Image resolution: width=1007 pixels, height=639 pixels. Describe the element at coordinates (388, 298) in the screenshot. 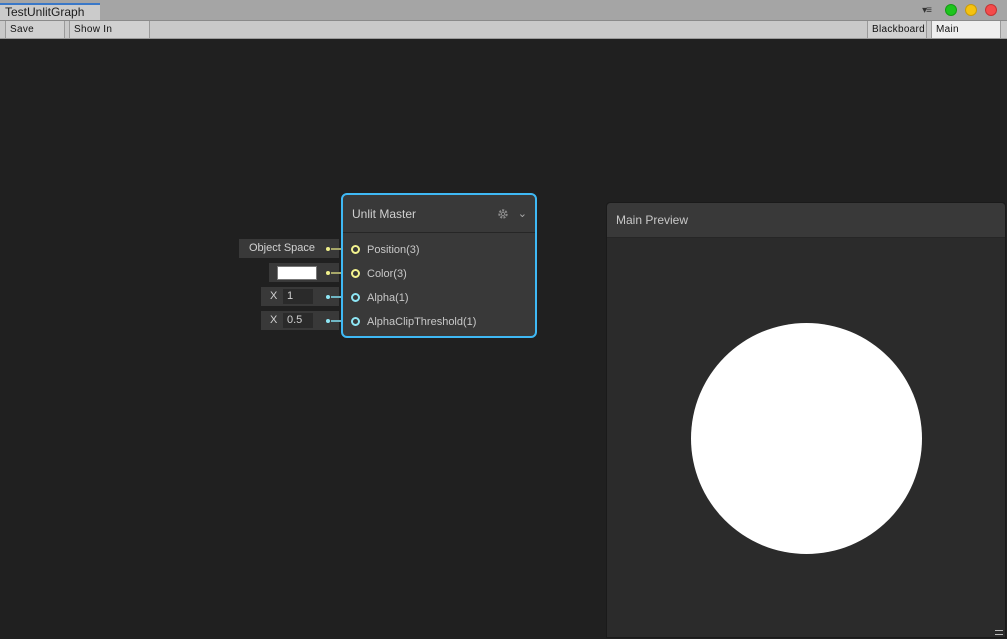

I see `slot-label: Alpha(1)` at that location.